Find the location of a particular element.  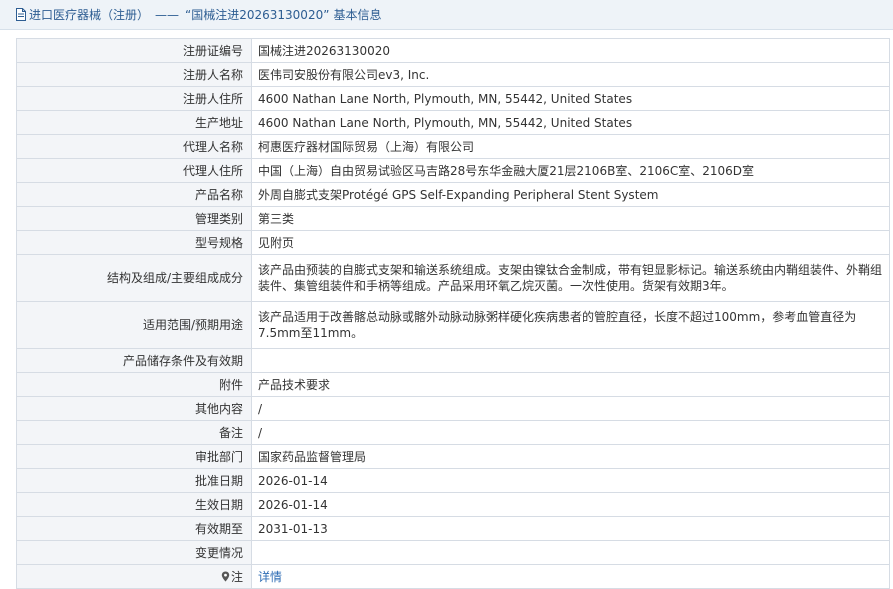

section-title: 进口医疗器械（注册） is located at coordinates (89, 15).